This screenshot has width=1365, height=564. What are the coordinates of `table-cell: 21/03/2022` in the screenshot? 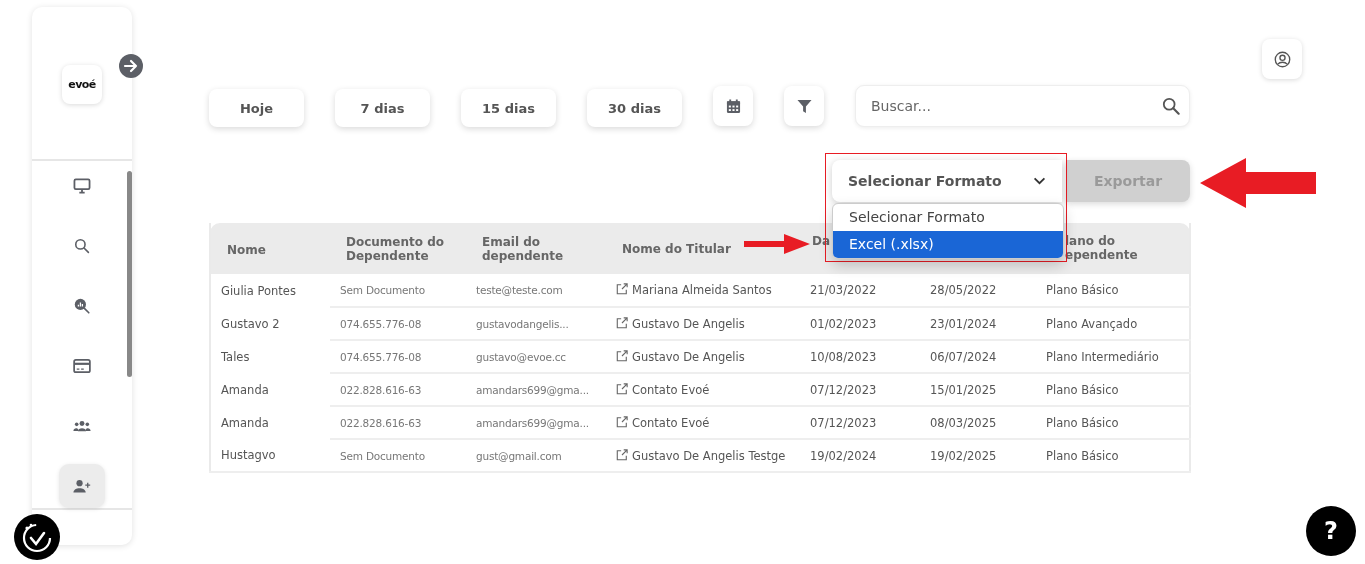 It's located at (843, 290).